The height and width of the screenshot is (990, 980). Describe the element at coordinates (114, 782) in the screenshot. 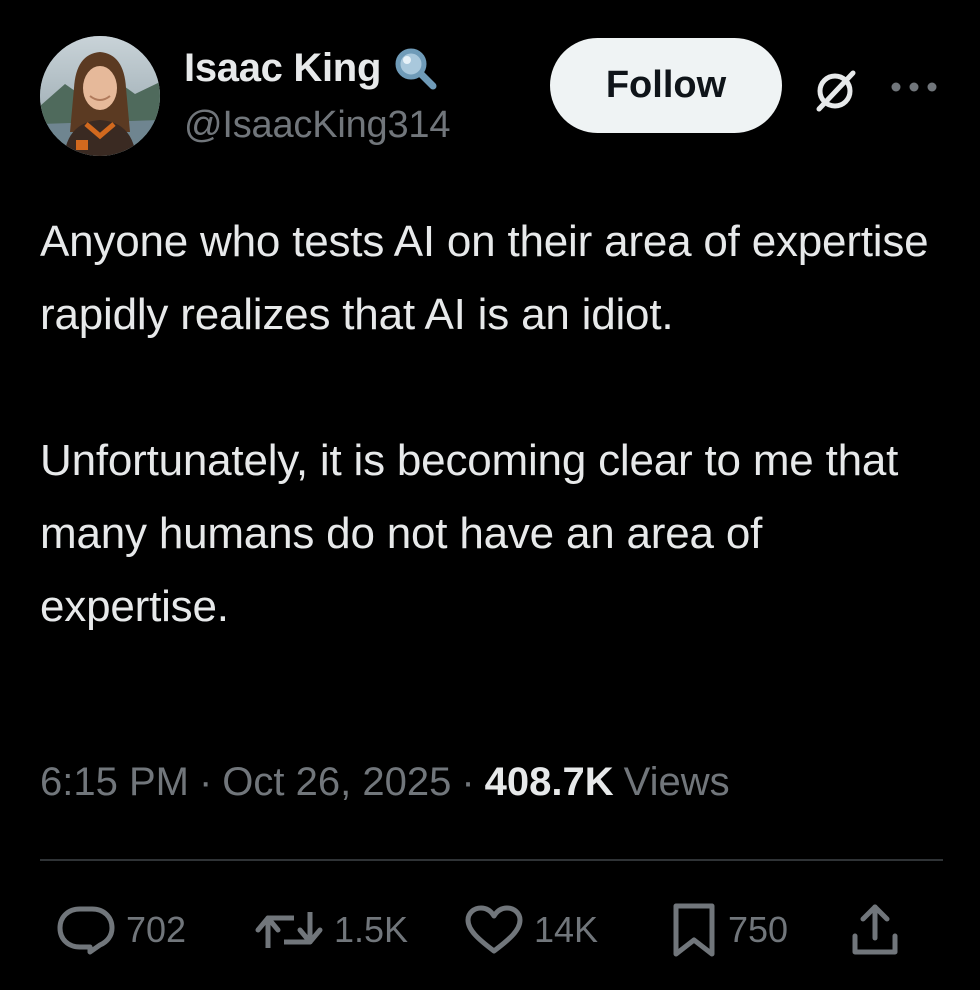

I see `tweet-time: 6:15 PM` at that location.